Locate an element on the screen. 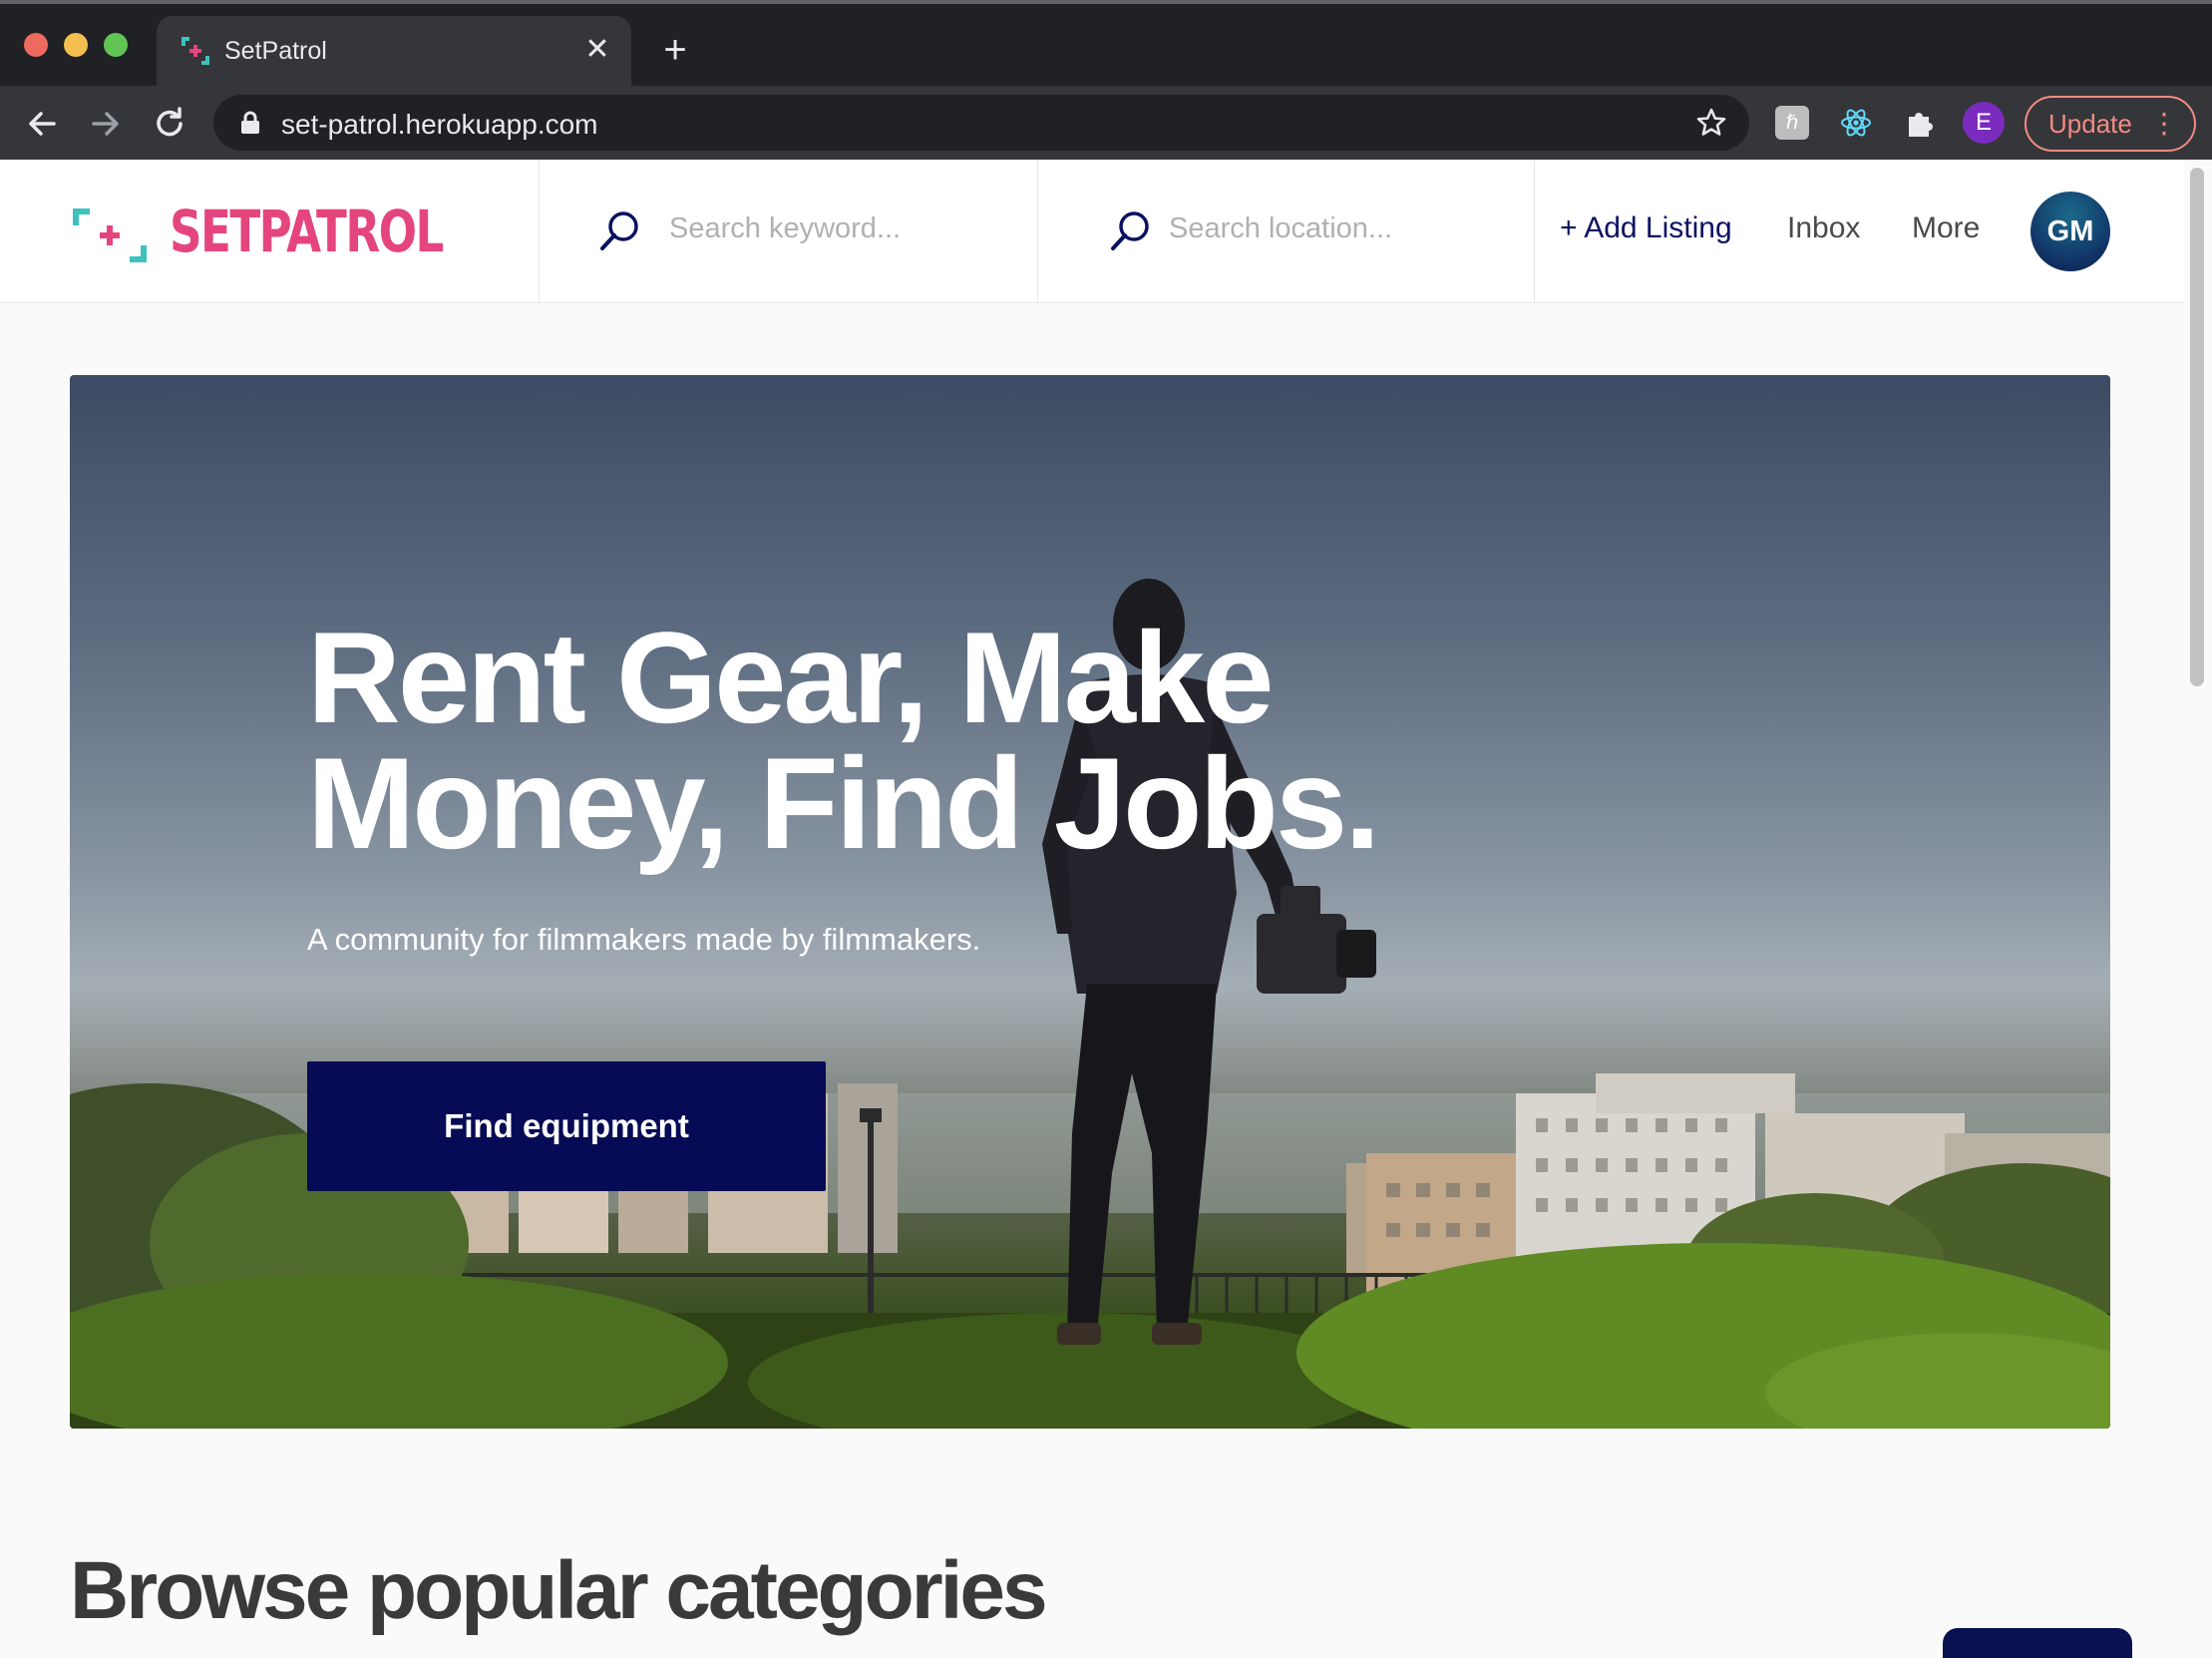 The height and width of the screenshot is (1658, 2212). browser-toolbar: set-patrol.herokuapp.com ℏ E Update ⋮ is located at coordinates (1106, 123).